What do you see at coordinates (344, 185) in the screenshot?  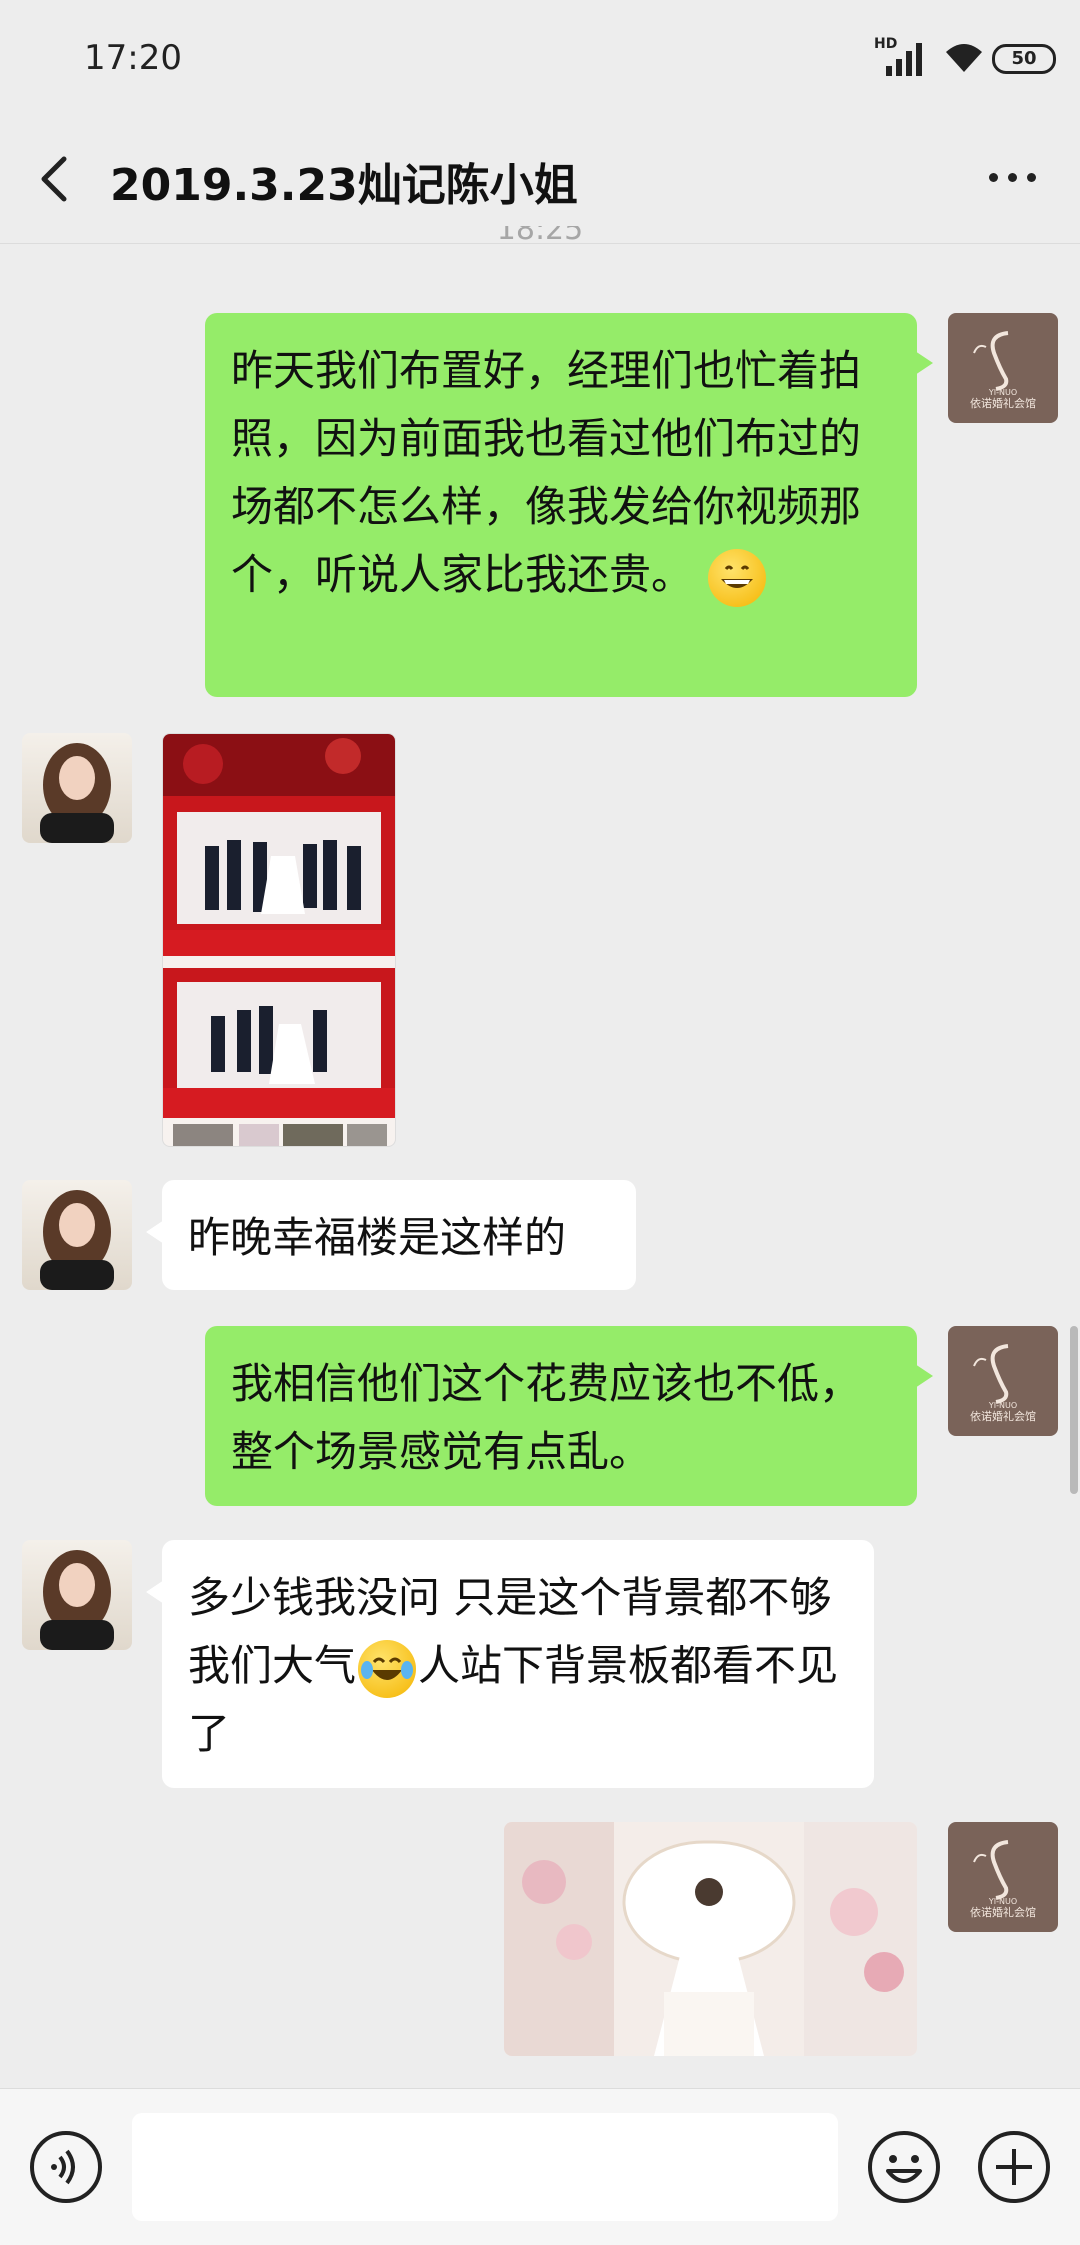 I see `chat-title: 2019.3.23灿记陈小姐` at bounding box center [344, 185].